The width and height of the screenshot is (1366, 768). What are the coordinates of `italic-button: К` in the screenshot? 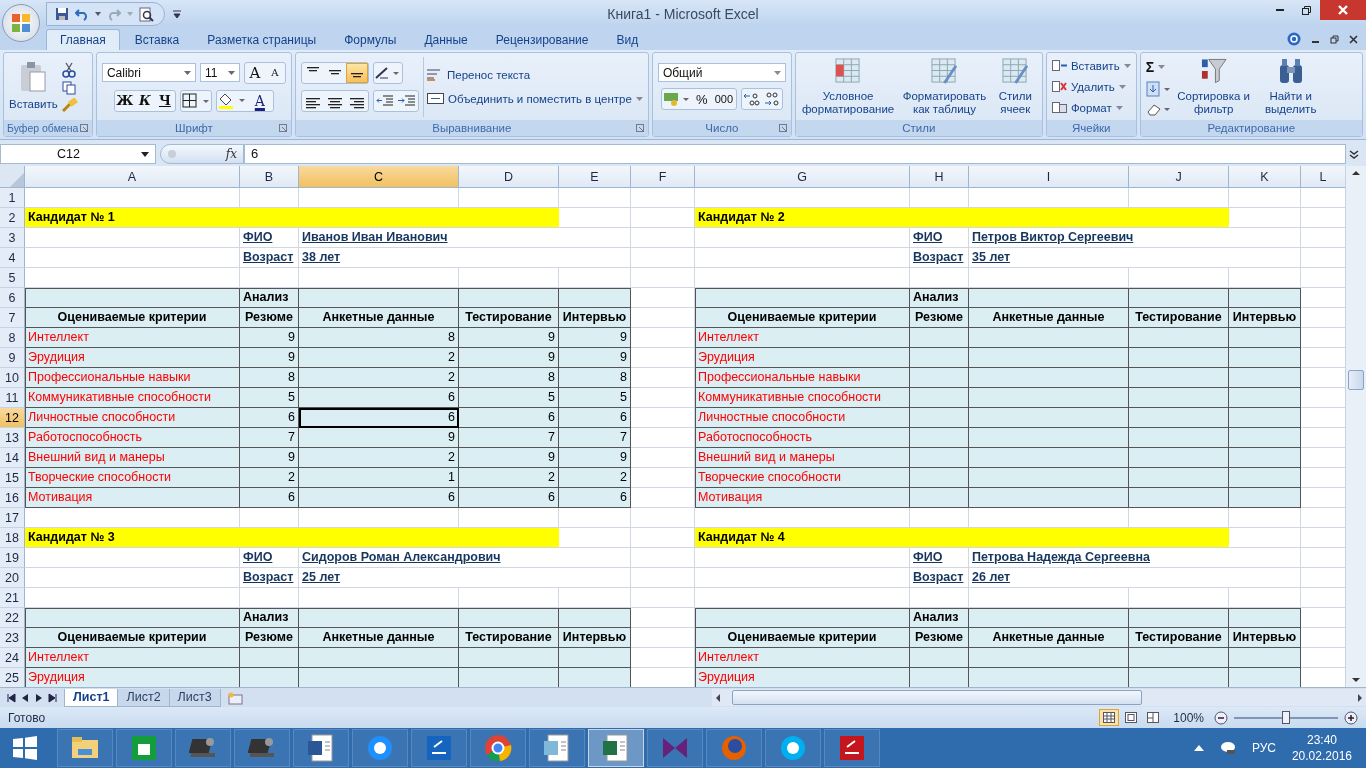 It's located at (144, 100).